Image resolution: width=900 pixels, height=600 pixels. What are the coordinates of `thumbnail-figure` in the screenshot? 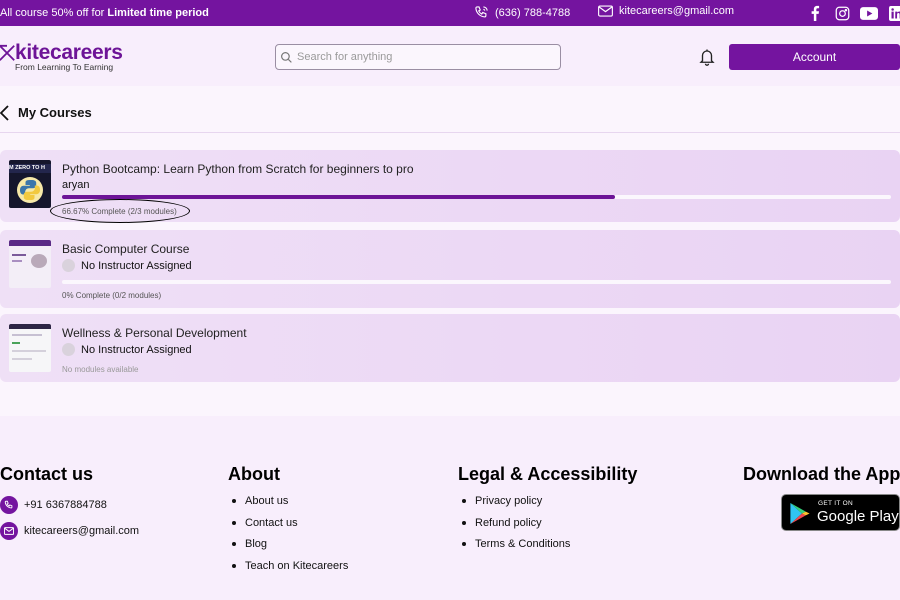 It's located at (39, 261).